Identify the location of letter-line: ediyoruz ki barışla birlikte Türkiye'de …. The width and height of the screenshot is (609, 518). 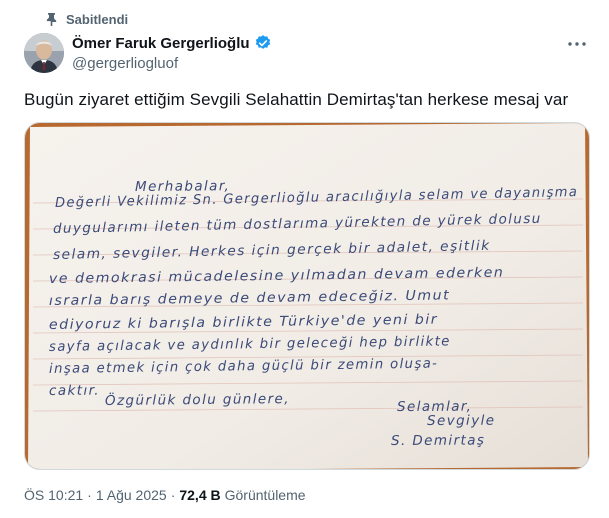
(243, 322).